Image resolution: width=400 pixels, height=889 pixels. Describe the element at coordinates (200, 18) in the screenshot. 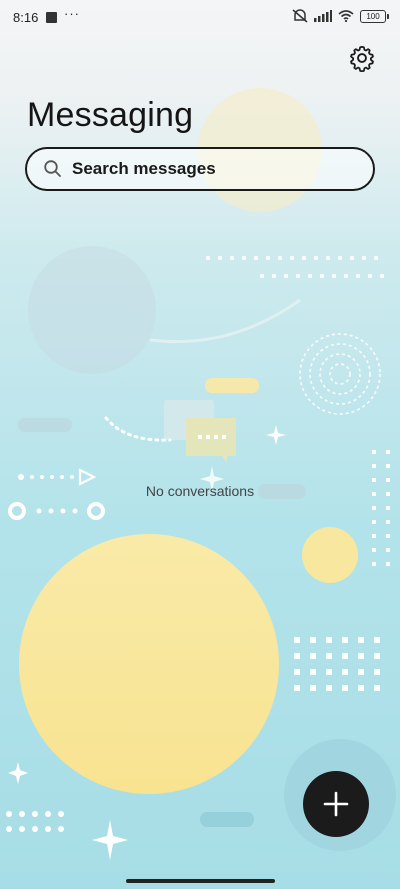

I see `status-bar: 8:16 ··· 100` at that location.